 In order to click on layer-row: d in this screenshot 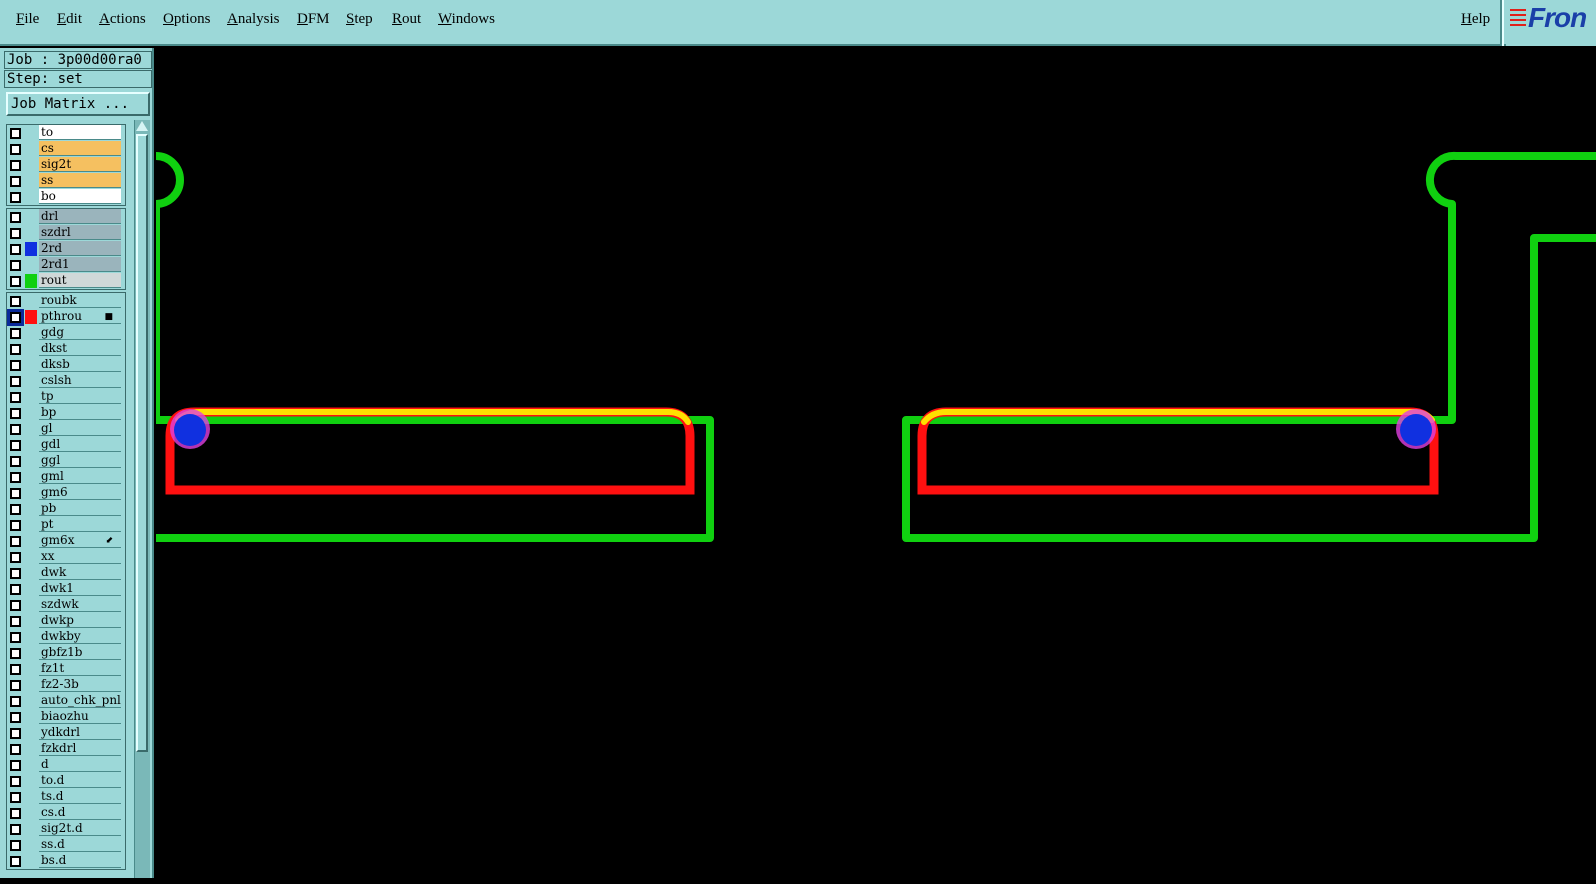, I will do `click(66, 765)`.